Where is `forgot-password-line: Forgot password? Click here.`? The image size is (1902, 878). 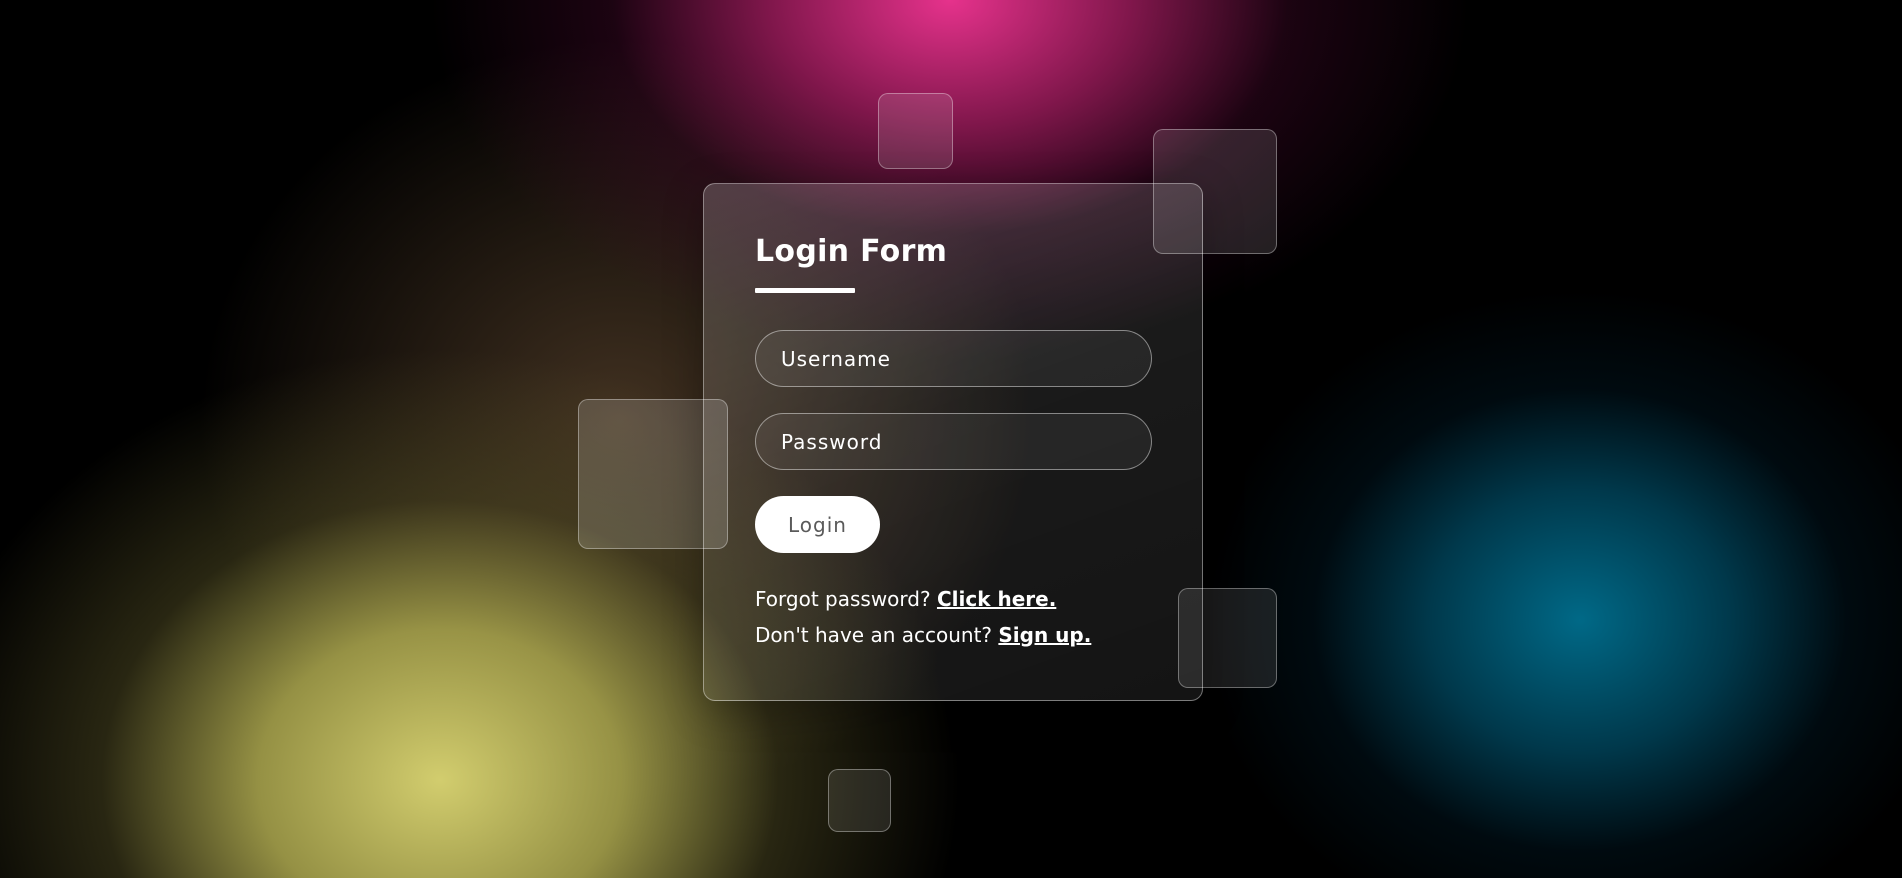 forgot-password-line: Forgot password? Click here. is located at coordinates (905, 599).